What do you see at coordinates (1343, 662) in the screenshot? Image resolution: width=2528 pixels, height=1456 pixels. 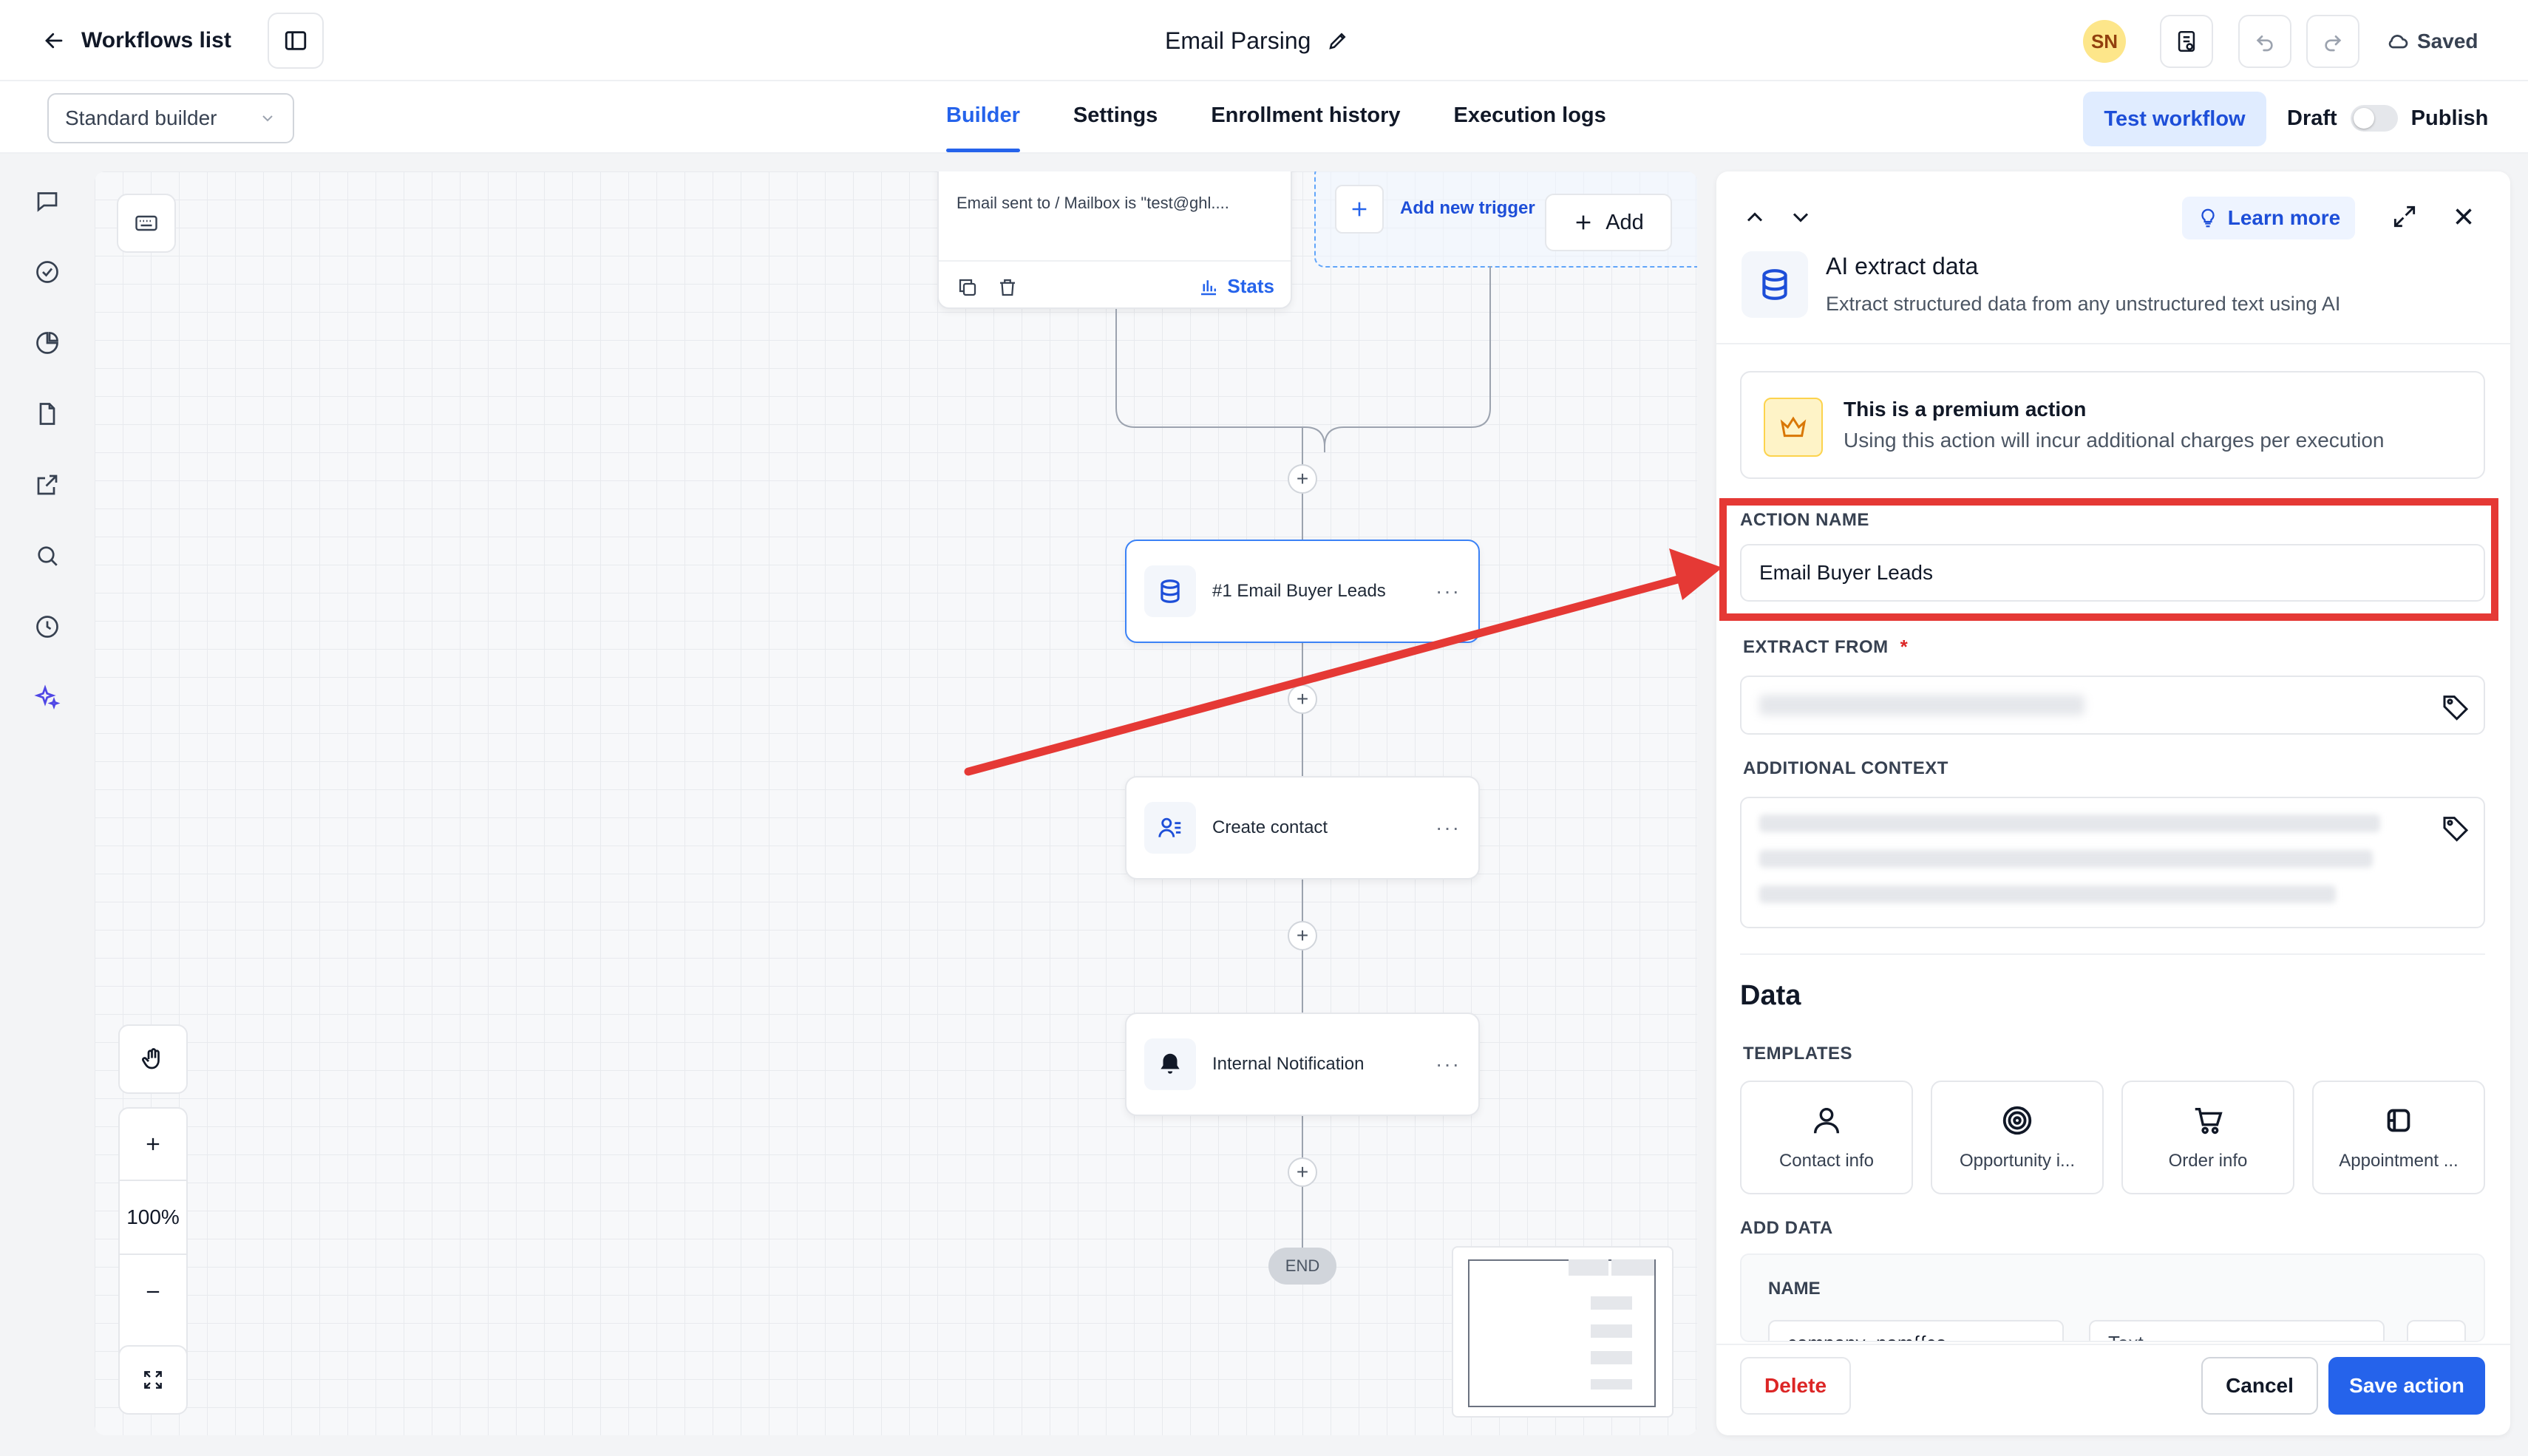 I see `annotation-arrow` at bounding box center [1343, 662].